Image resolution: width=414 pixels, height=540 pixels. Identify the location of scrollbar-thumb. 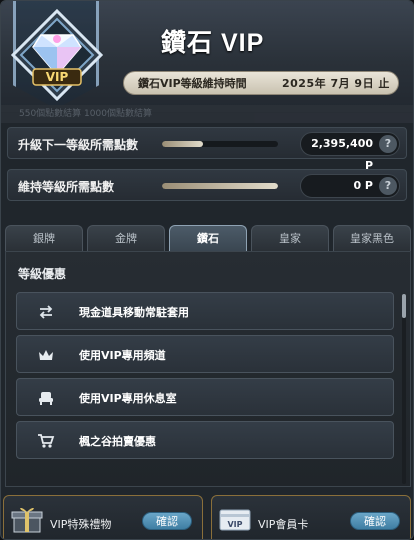
(404, 306).